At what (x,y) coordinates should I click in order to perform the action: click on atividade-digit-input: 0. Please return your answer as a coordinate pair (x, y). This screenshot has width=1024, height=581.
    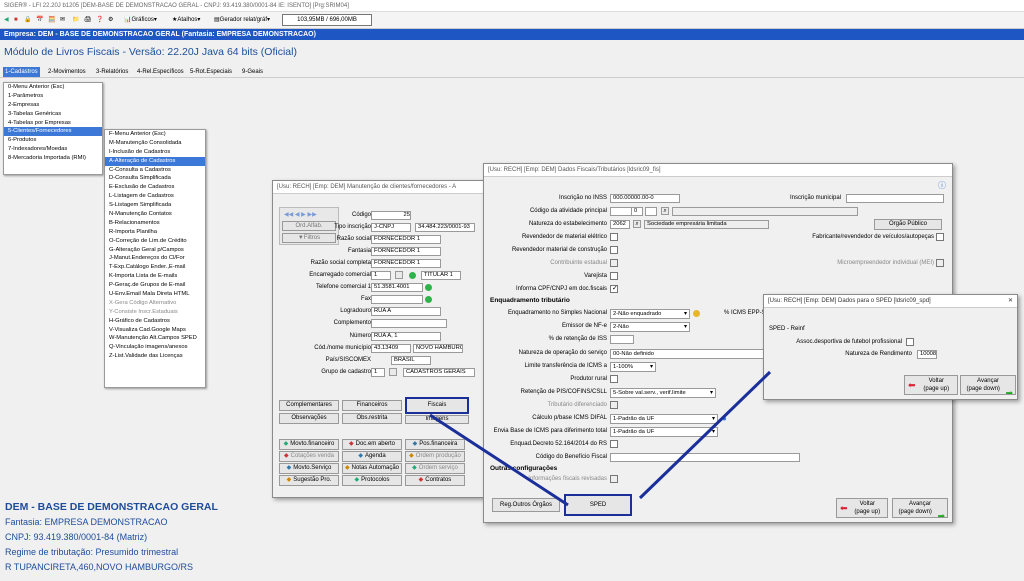
    Looking at the image, I should click on (637, 211).